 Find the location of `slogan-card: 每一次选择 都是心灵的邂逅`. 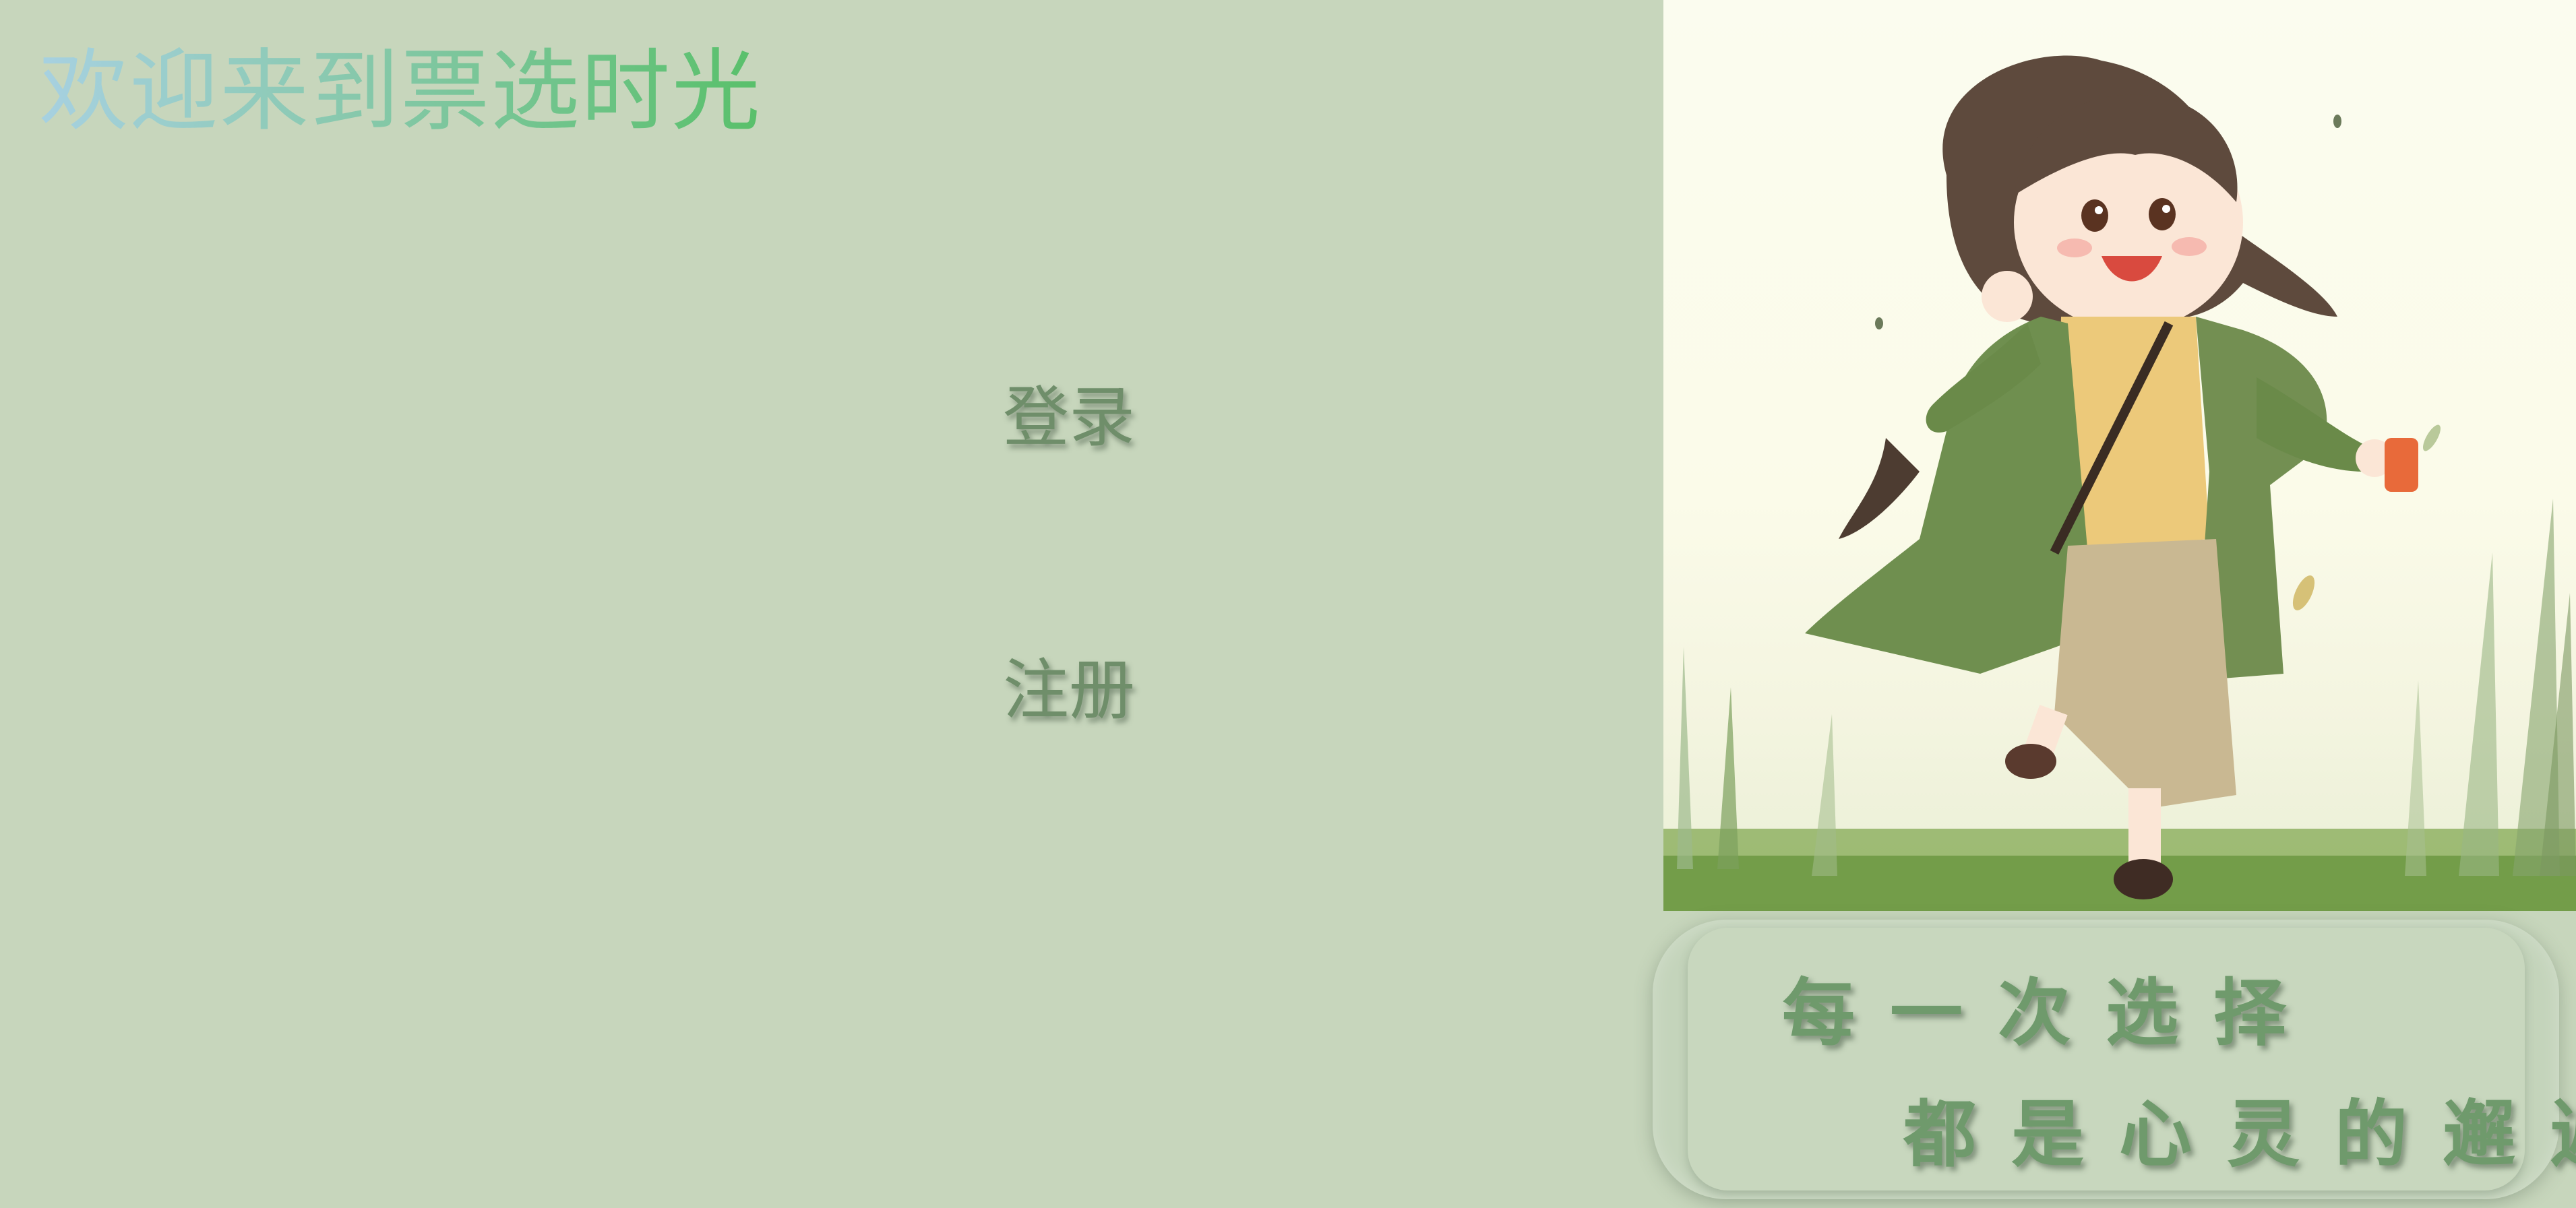

slogan-card: 每一次选择 都是心灵的邂逅 is located at coordinates (2114, 1059).